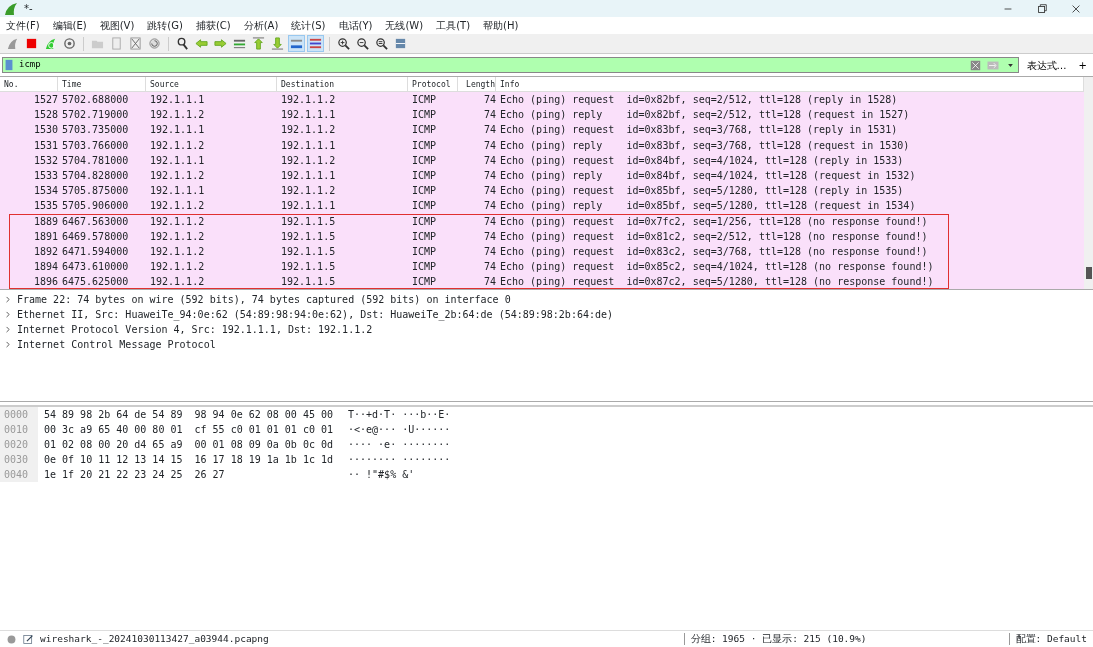 This screenshot has width=1093, height=647. Describe the element at coordinates (28, 9) in the screenshot. I see `window-title: *-` at that location.